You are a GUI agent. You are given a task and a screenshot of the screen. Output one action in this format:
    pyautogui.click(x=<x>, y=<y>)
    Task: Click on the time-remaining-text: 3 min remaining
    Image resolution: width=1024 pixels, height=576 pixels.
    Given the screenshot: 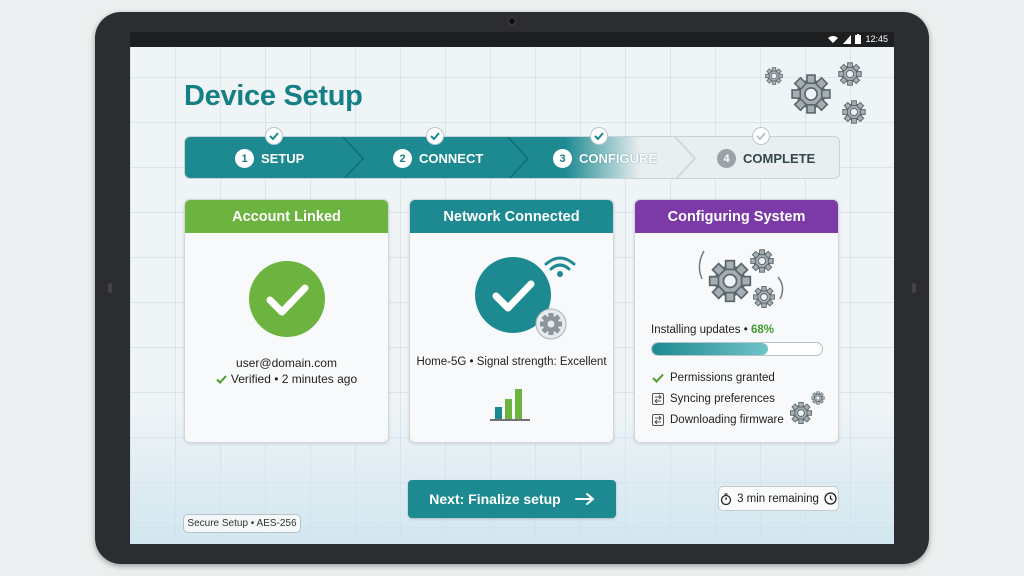 What is the action you would take?
    pyautogui.click(x=778, y=498)
    